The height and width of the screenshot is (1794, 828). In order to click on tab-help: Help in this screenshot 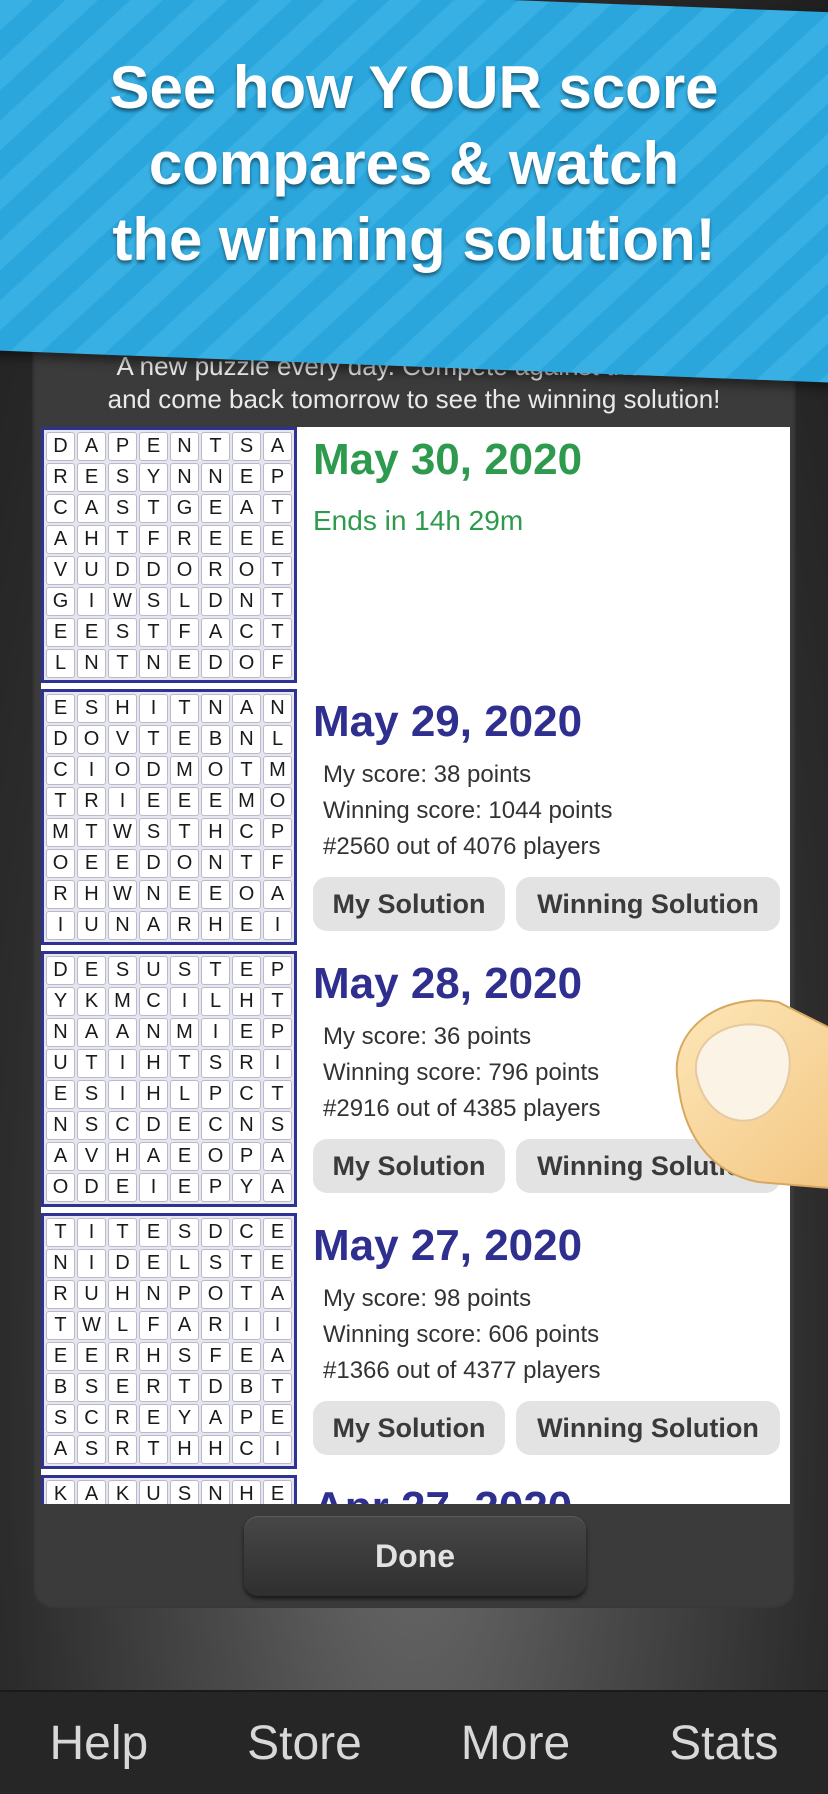, I will do `click(98, 1743)`.